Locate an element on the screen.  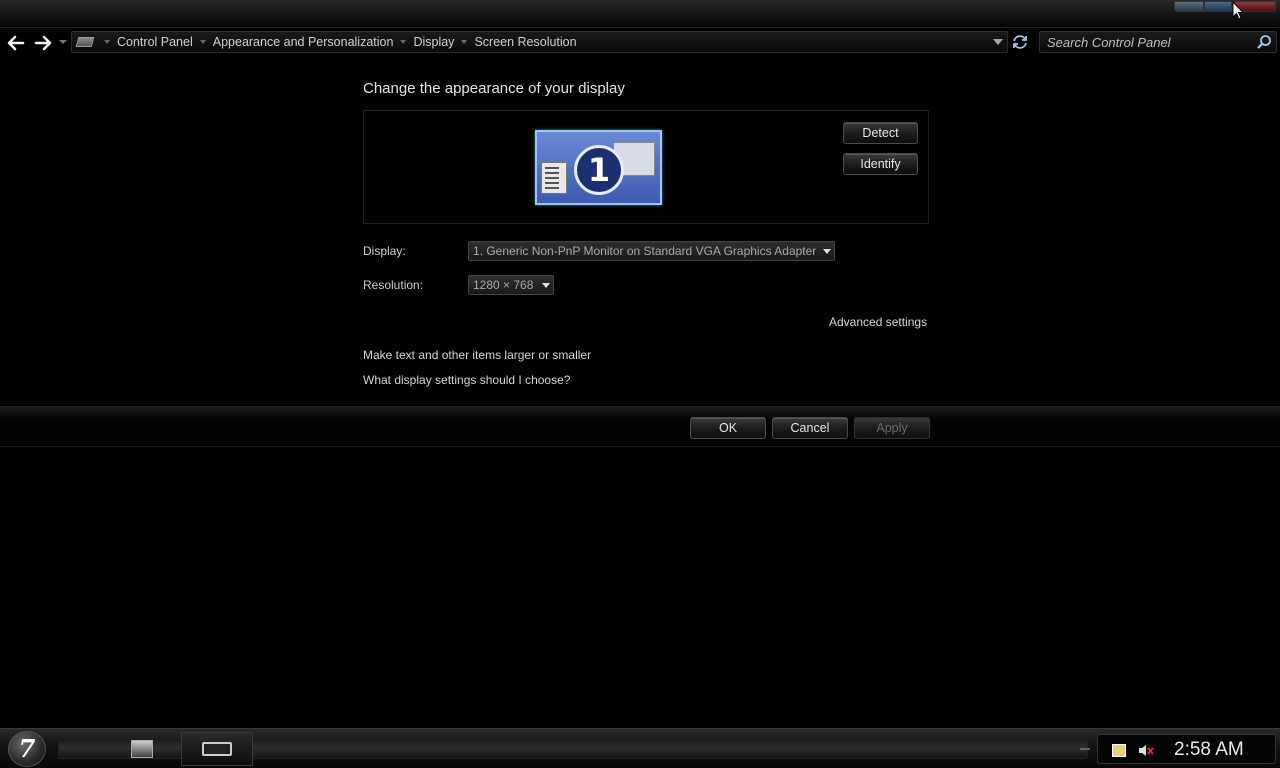
command-bar: OK Cancel Apply is located at coordinates (640, 426).